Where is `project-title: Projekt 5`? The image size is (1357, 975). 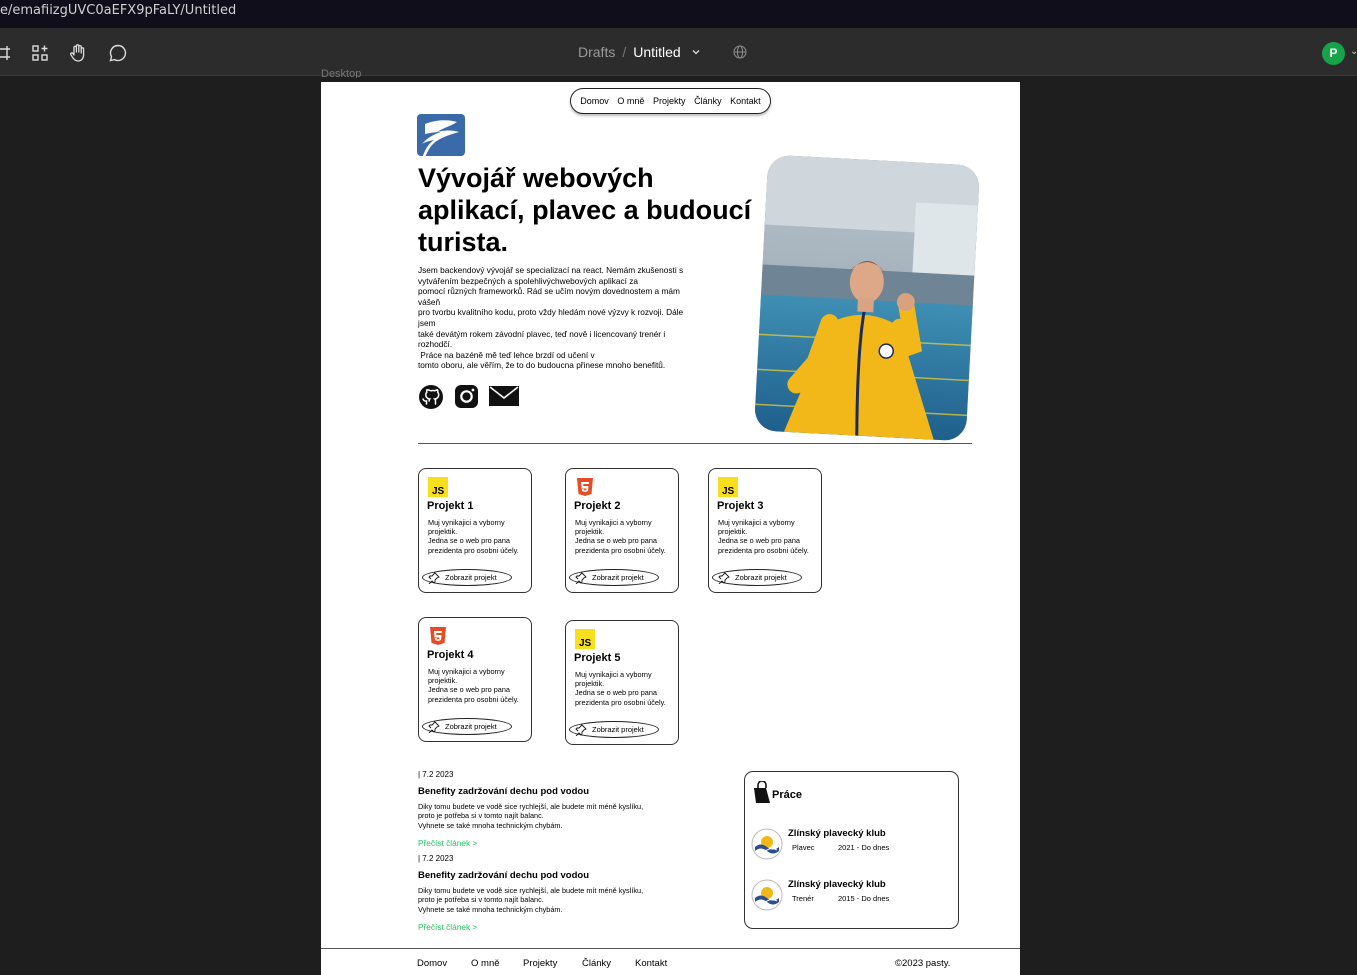
project-title: Projekt 5 is located at coordinates (597, 658).